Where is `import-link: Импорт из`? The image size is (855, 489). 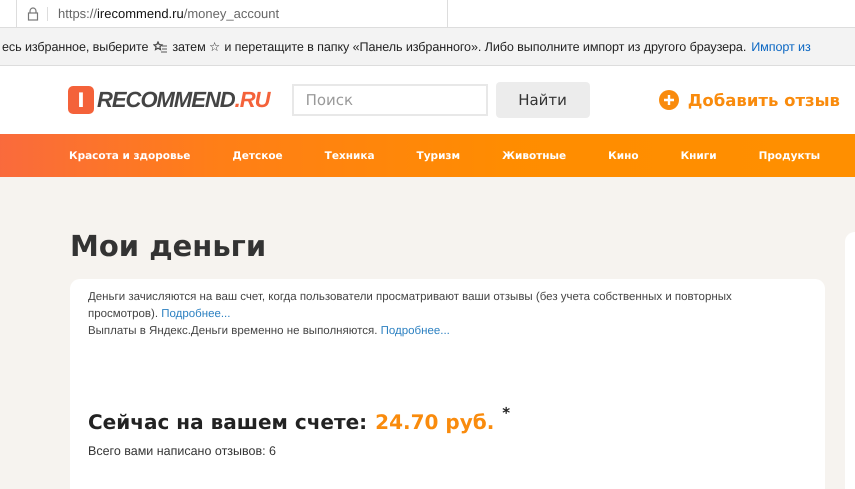
import-link: Импорт из is located at coordinates (781, 47).